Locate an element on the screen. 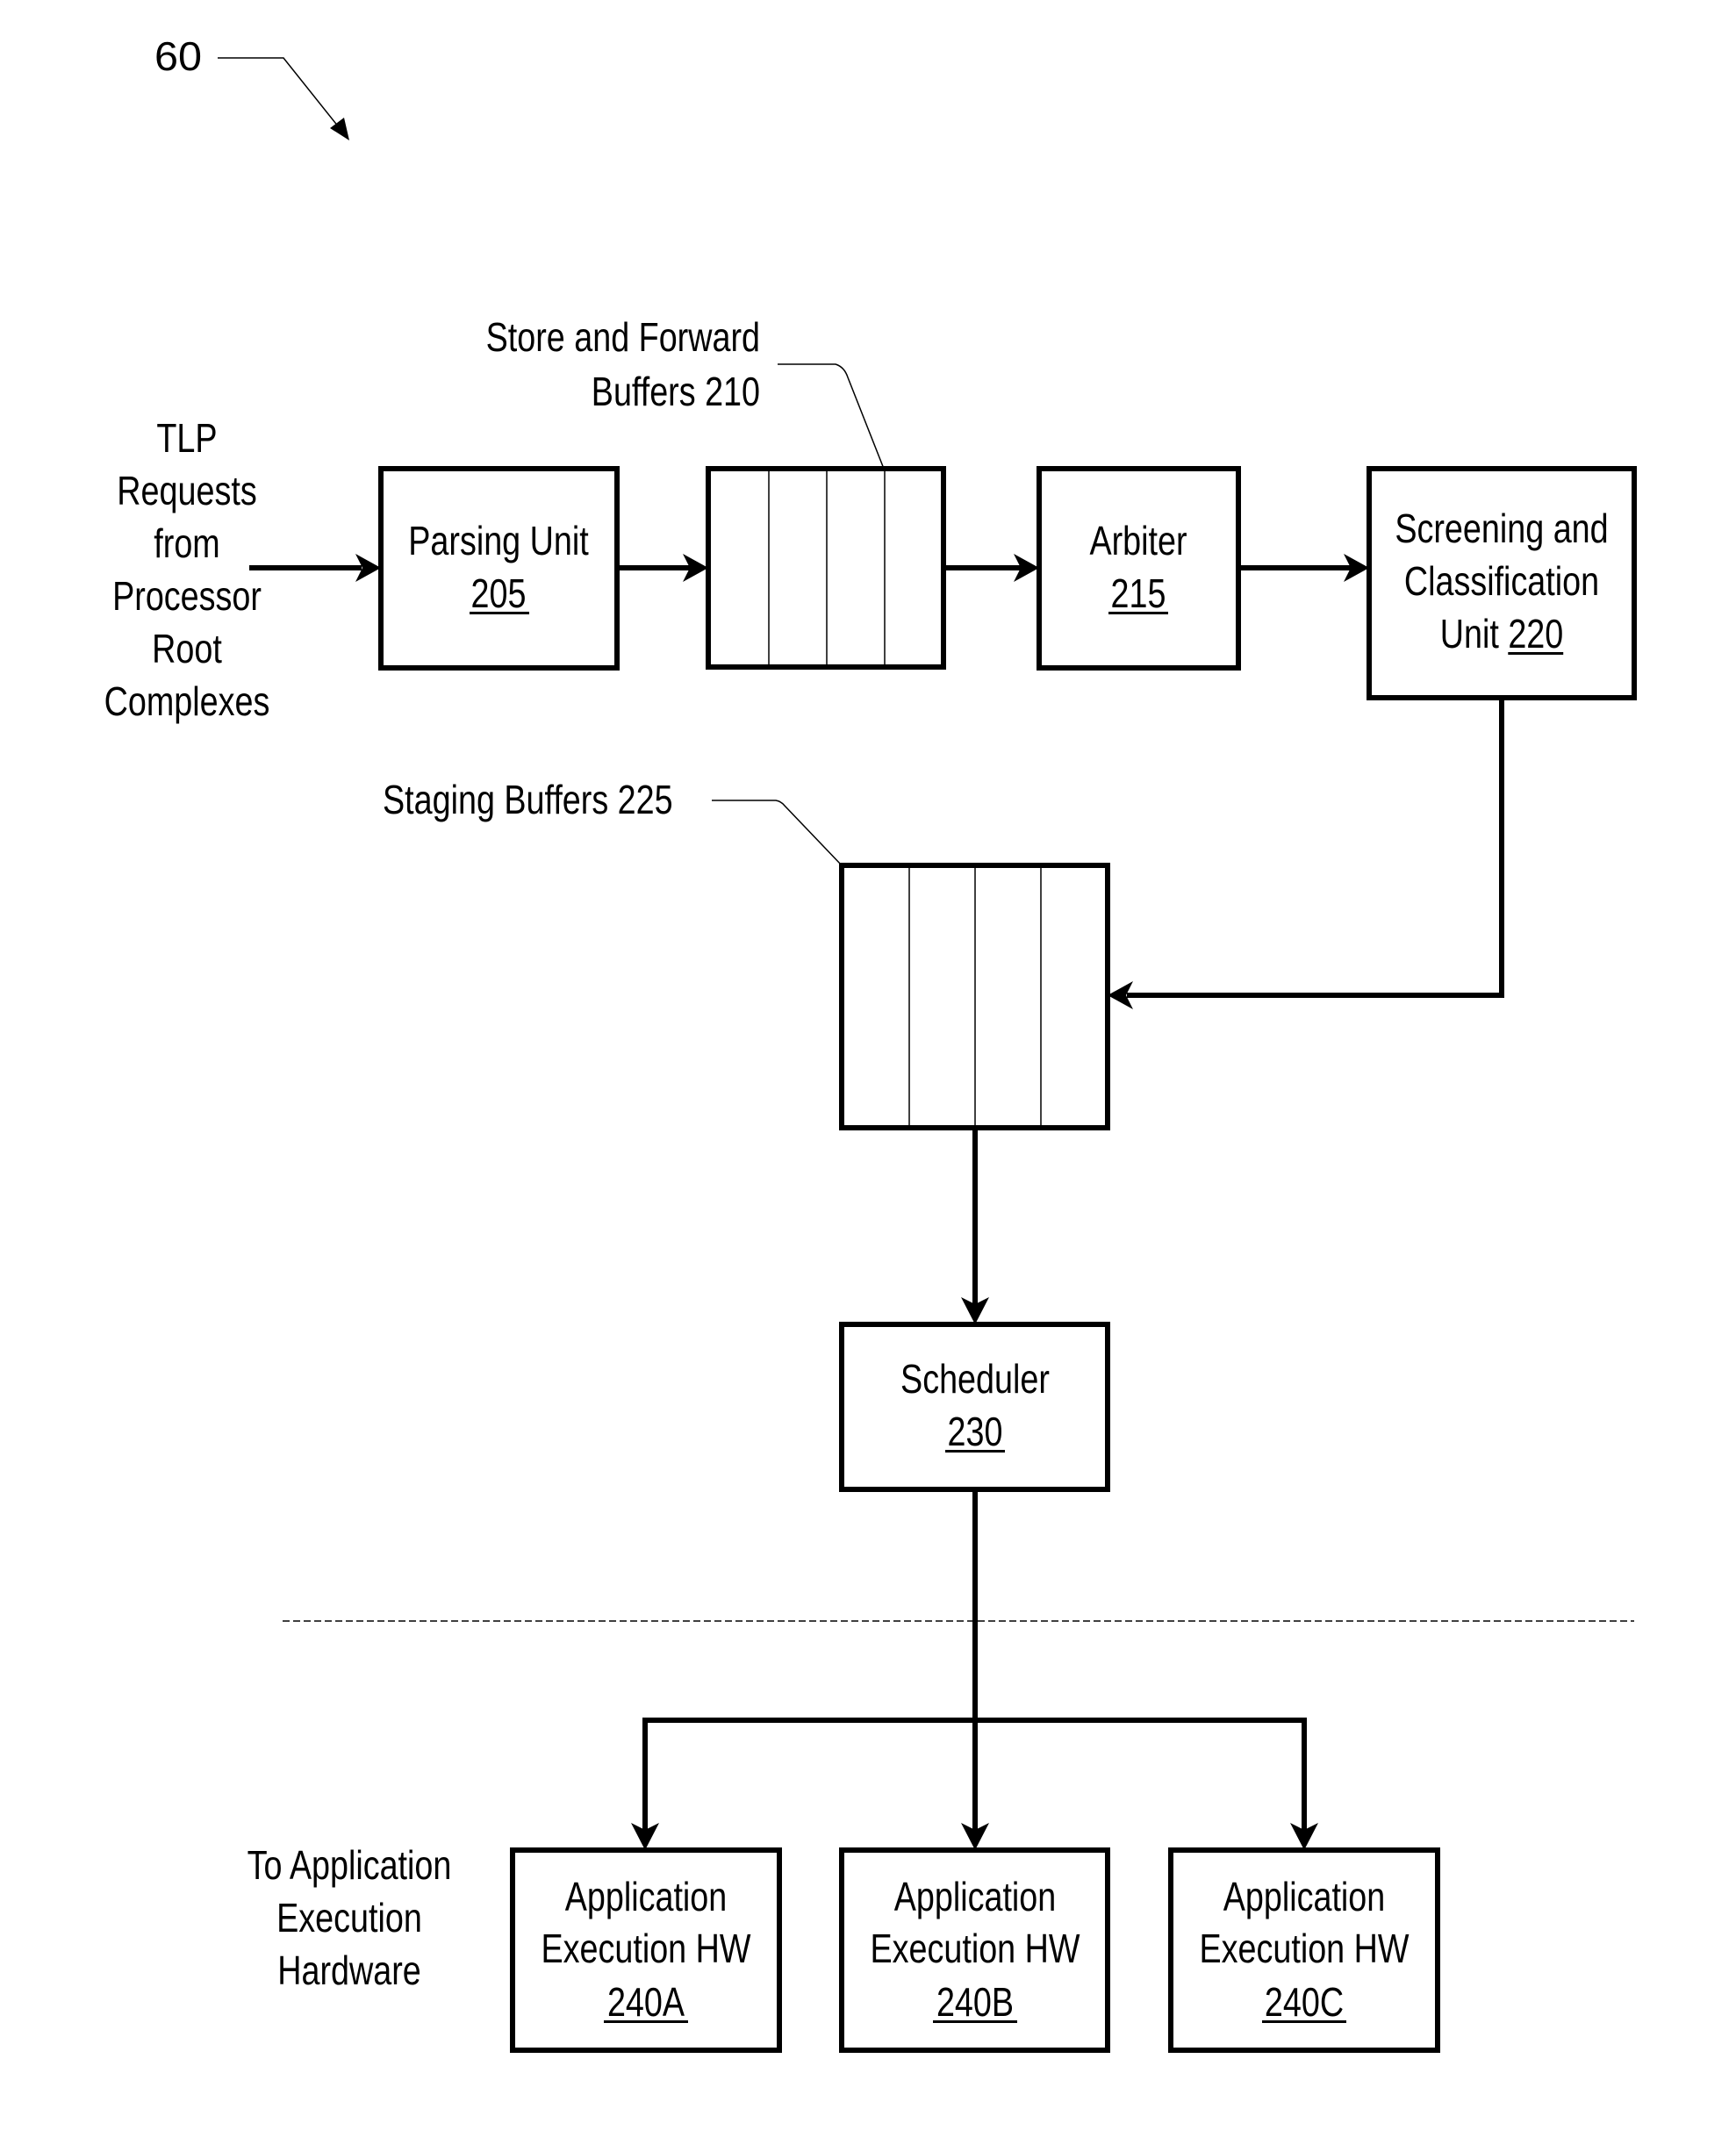 Image resolution: width=1736 pixels, height=2152 pixels. destination-label: To Application Execution Hardware is located at coordinates (349, 1918).